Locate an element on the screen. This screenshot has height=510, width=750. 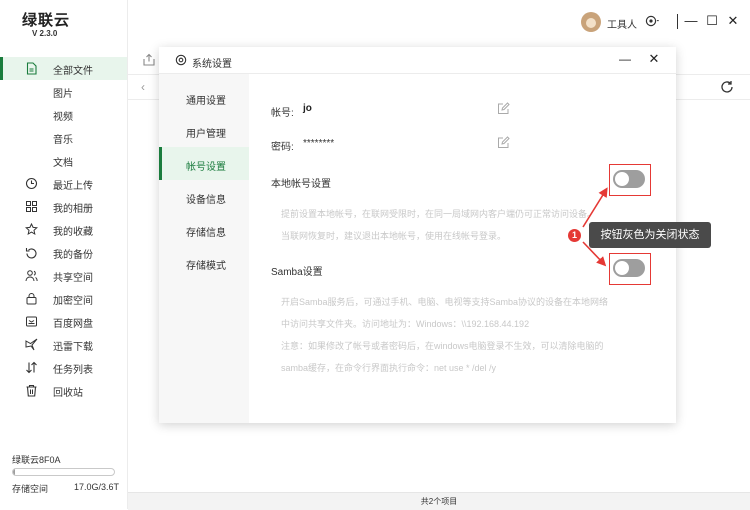
sidebar-item-backup: 我的备份 is located at coordinates (63, 252).